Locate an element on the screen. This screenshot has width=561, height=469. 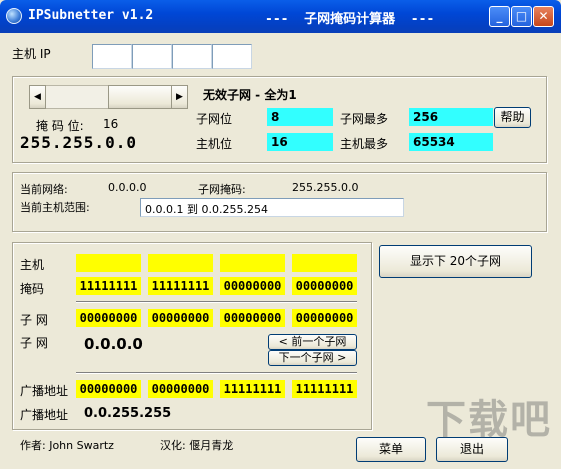
localization-credit: 汉化: 偃月青龙 is located at coordinates (197, 445).